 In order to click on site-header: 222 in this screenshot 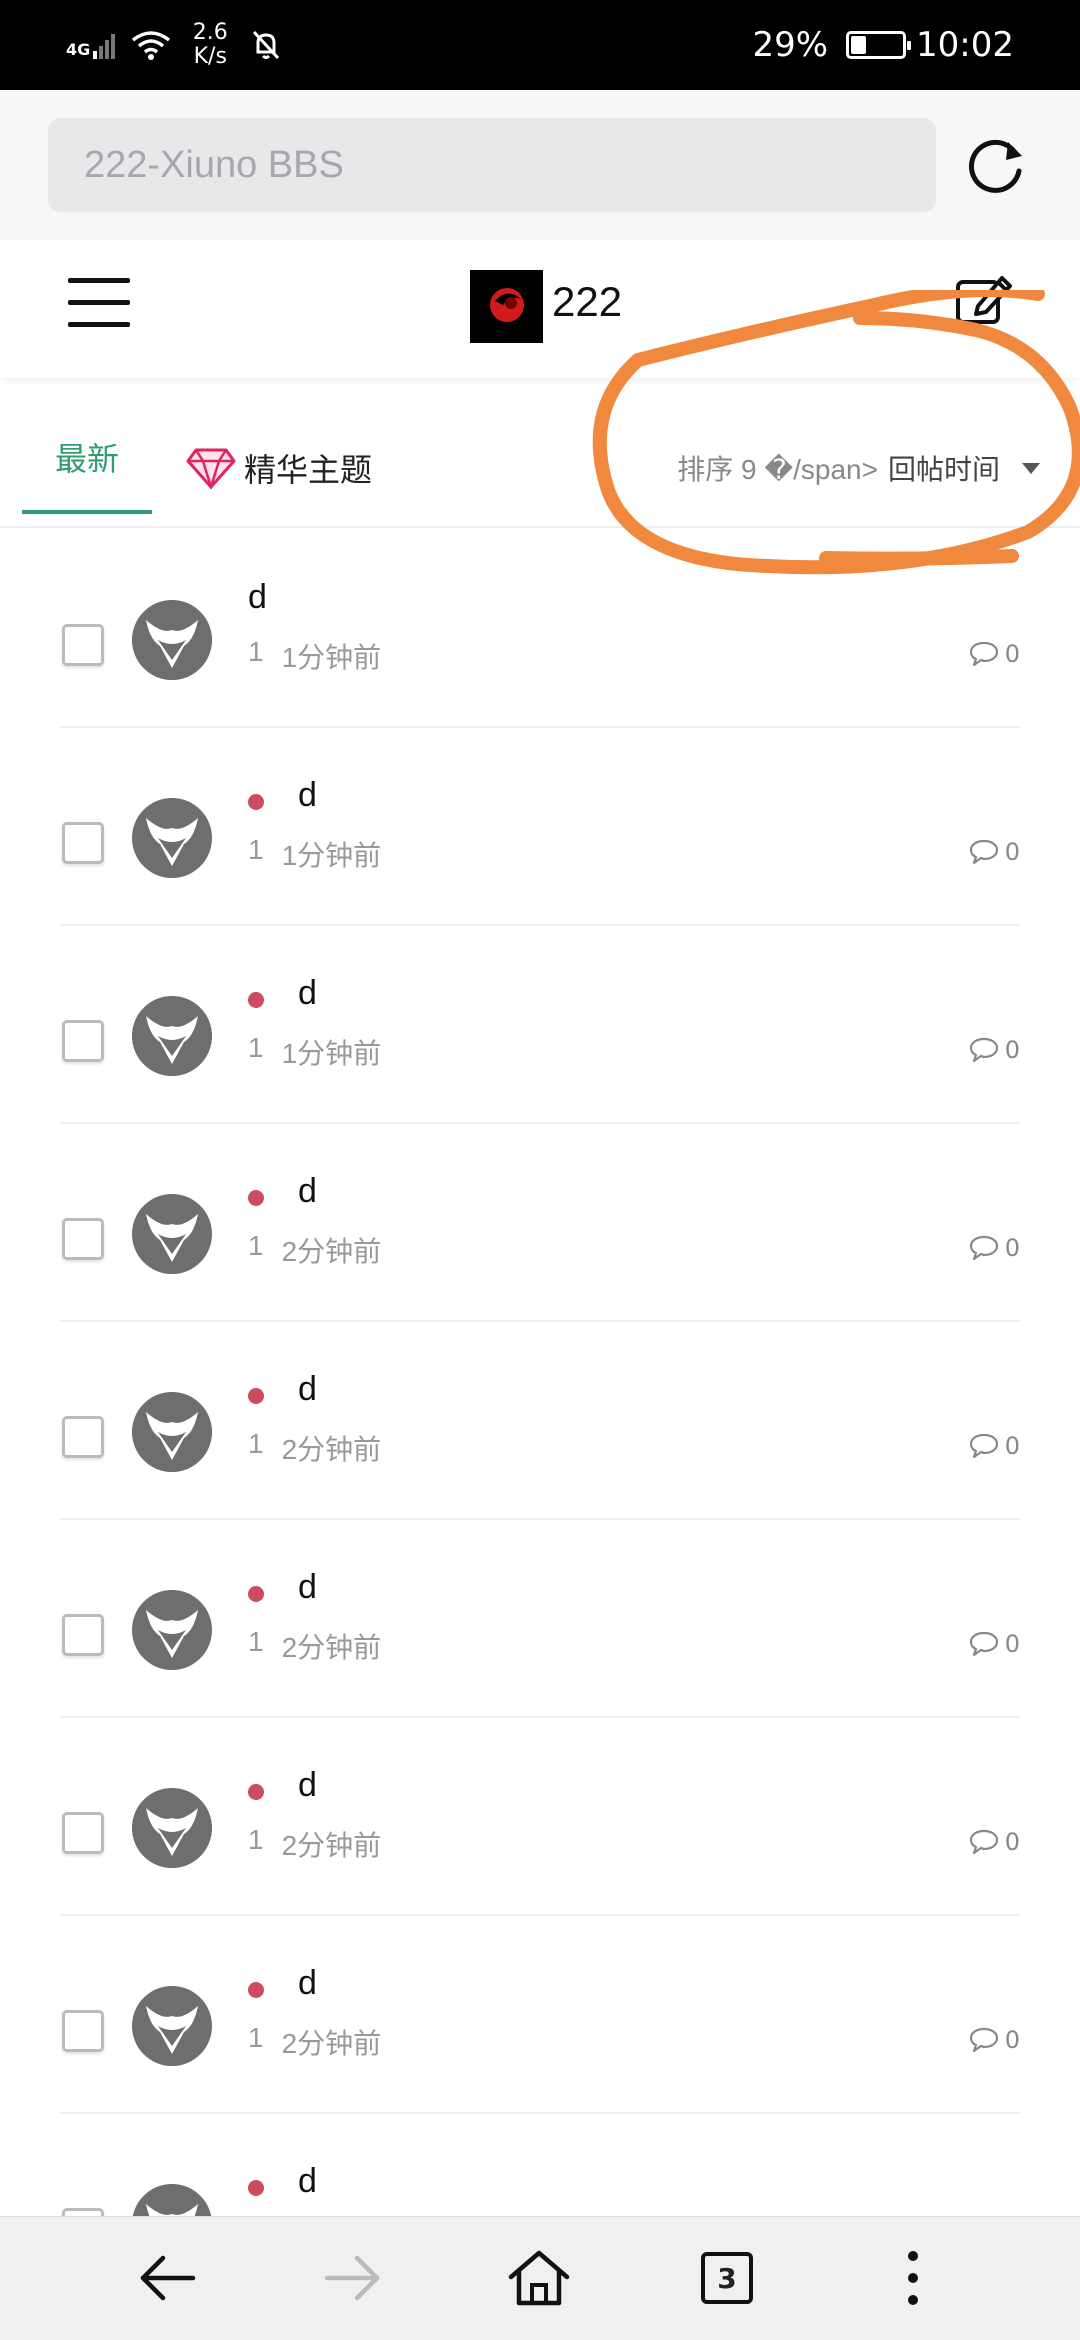, I will do `click(540, 309)`.